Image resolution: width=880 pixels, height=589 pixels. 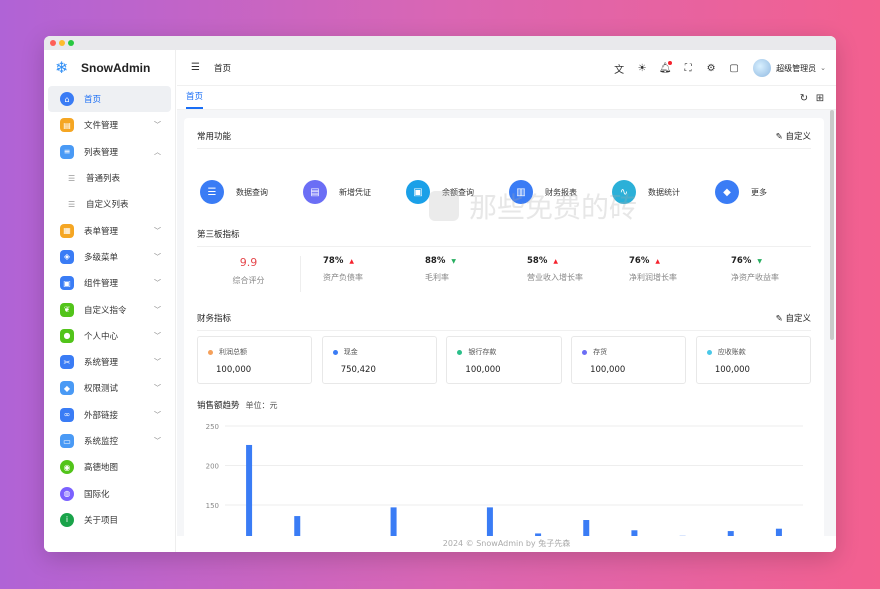 What do you see at coordinates (823, 68) in the screenshot?
I see `chevron-down-icon: ⌄` at bounding box center [823, 68].